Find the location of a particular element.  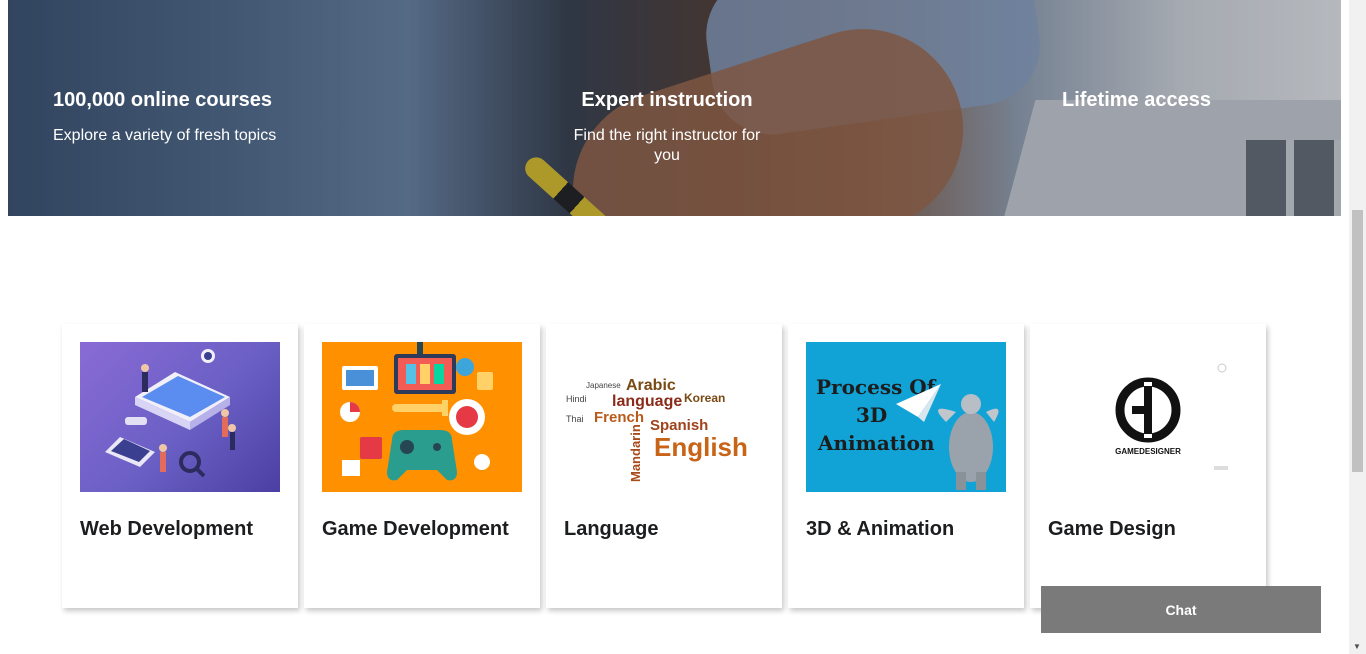

feature-title: 100,000 online courses is located at coordinates (163, 100).